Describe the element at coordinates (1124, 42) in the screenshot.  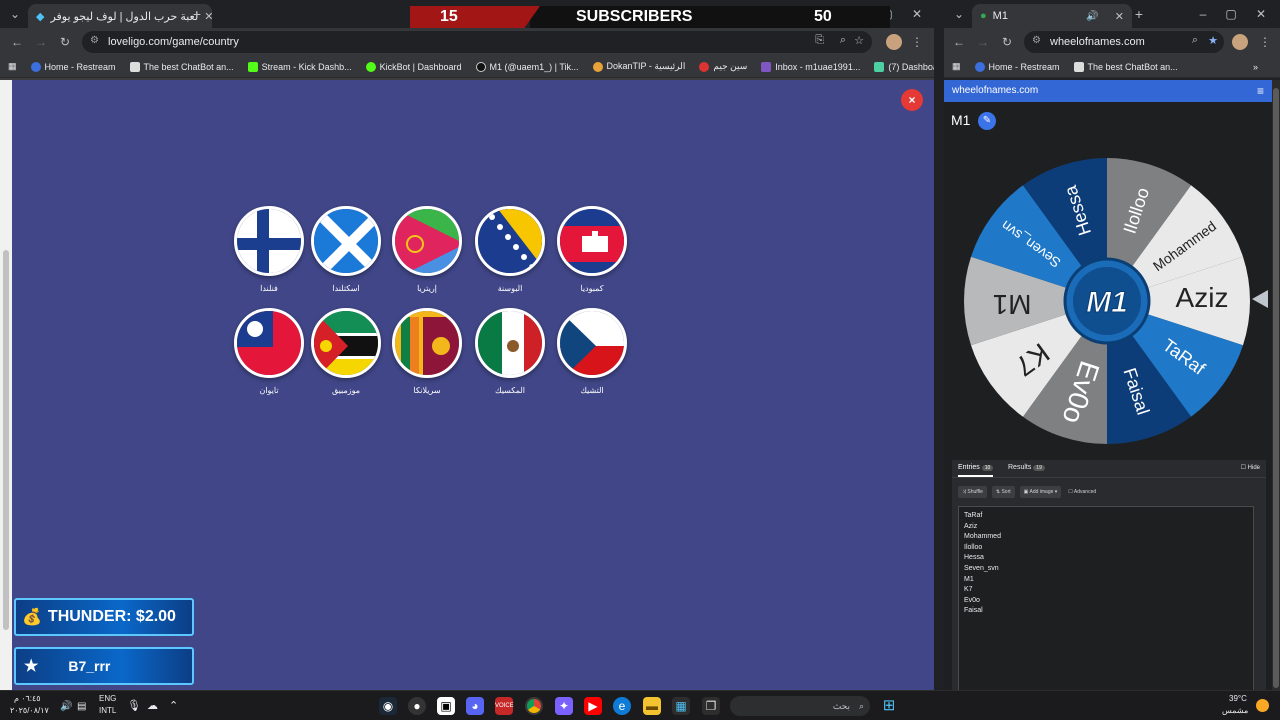
I see `right-address-bar: ⚙ wheelofnames.com ⌕ ★` at that location.